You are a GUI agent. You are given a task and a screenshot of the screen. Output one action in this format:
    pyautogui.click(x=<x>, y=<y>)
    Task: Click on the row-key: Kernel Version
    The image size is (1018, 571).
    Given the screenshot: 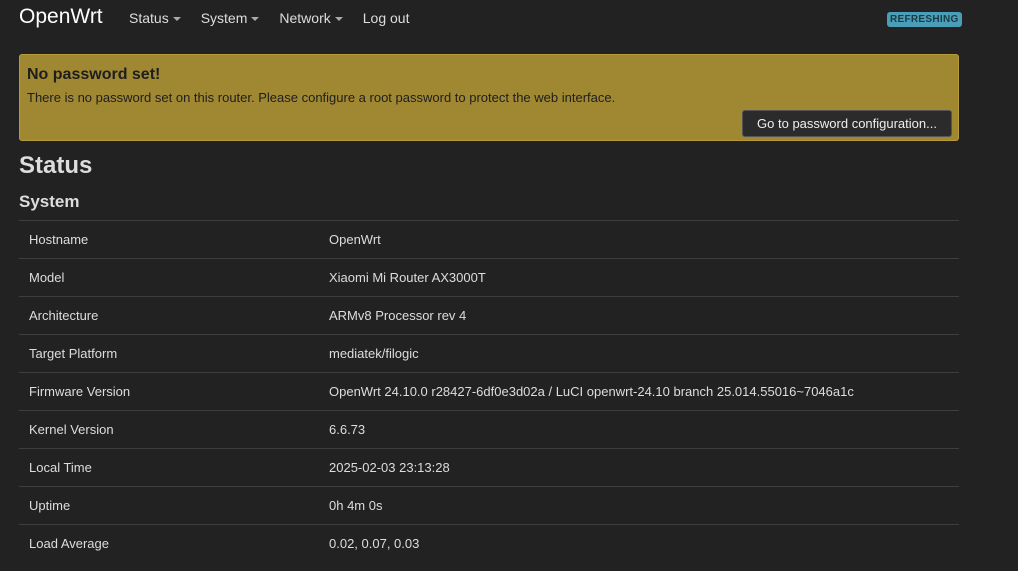 What is the action you would take?
    pyautogui.click(x=71, y=429)
    